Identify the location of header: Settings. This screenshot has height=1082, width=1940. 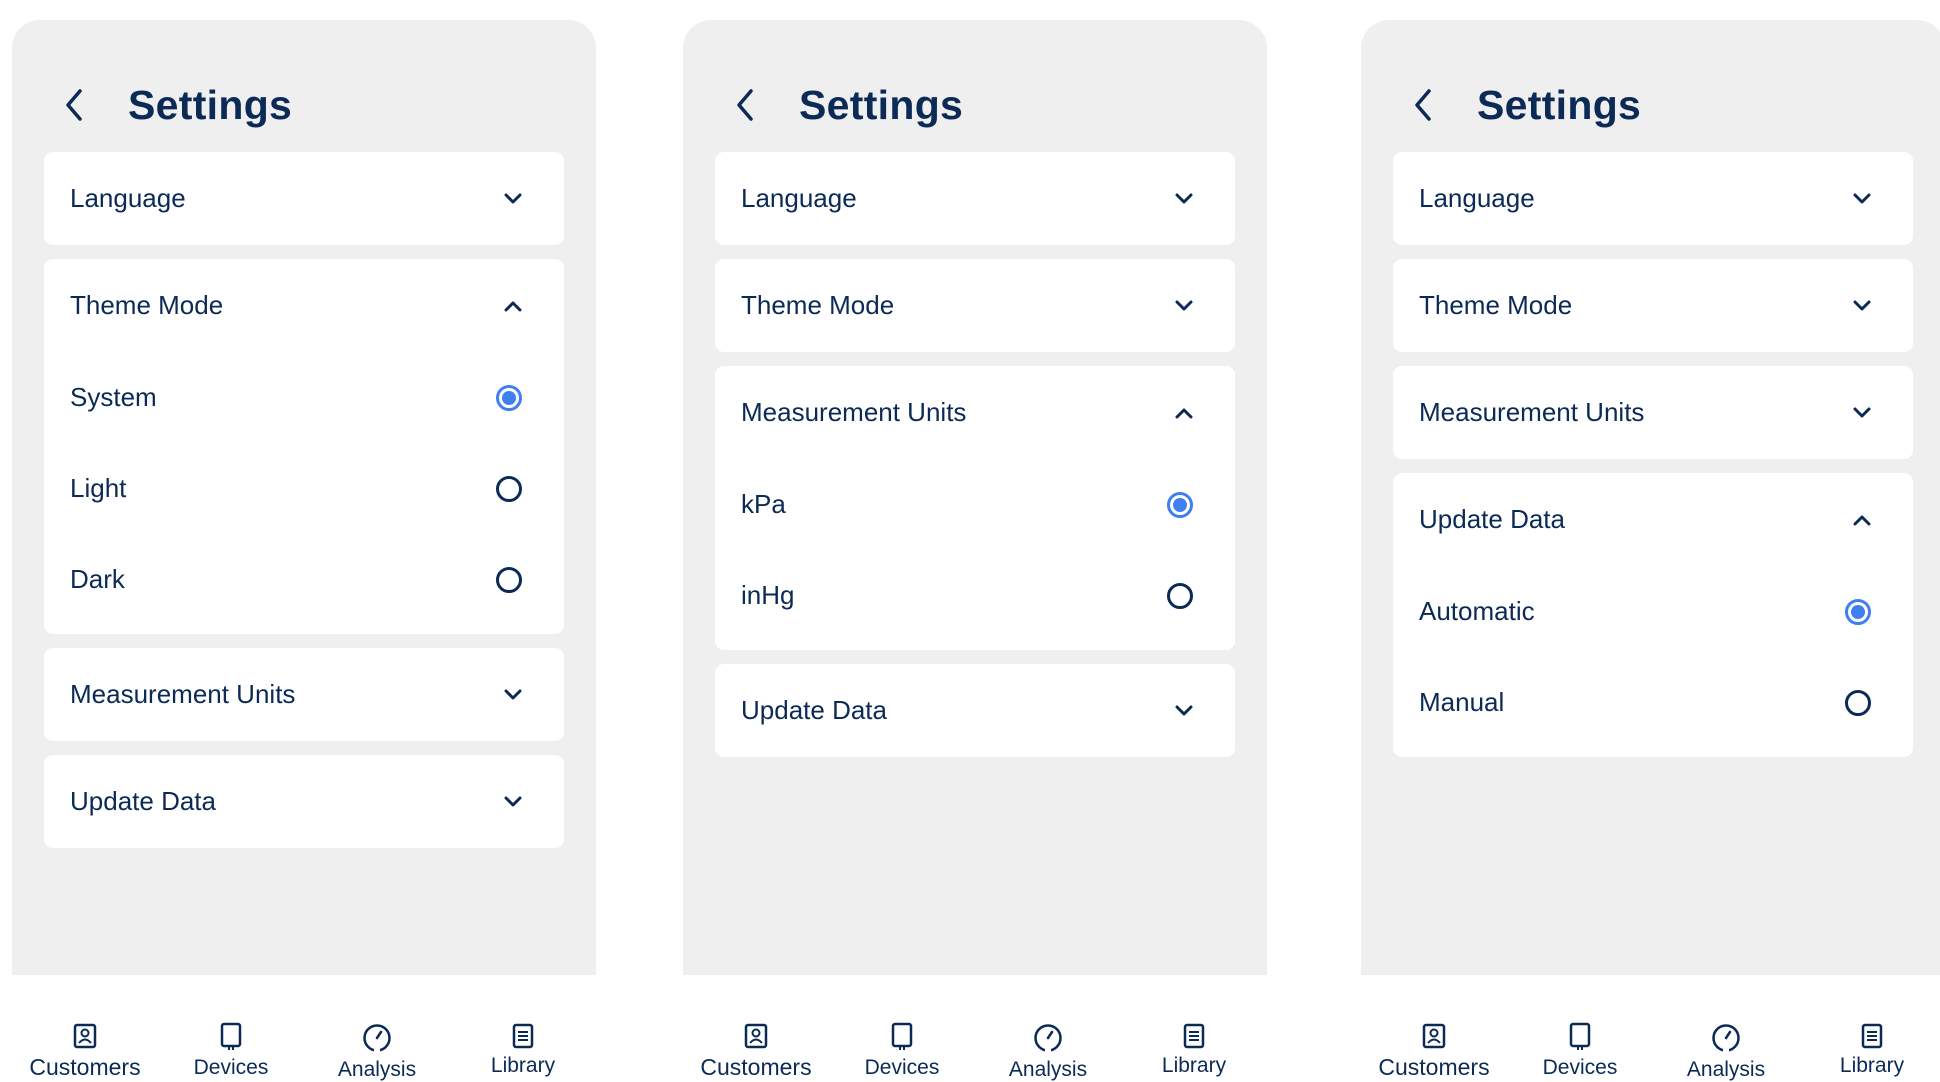
(844, 105).